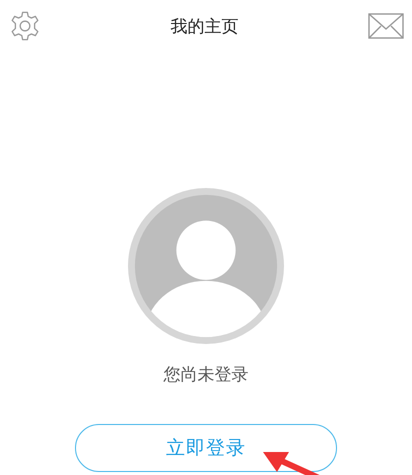 Image resolution: width=412 pixels, height=475 pixels. I want to click on settings-icon, so click(25, 26).